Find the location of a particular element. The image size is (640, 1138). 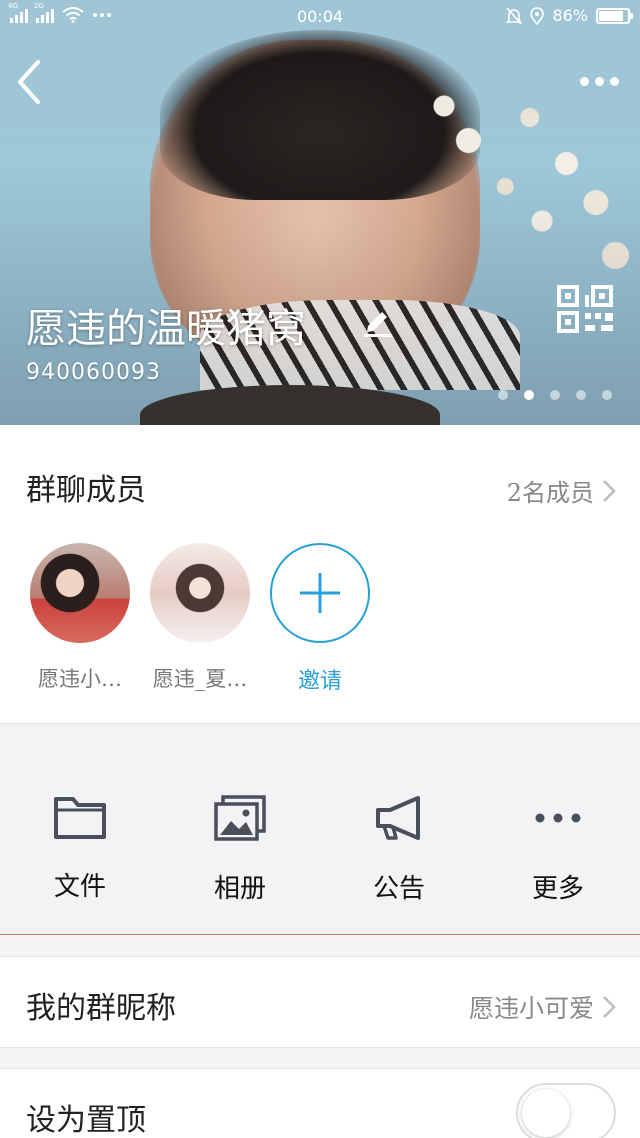

more-functions-button: 更多 is located at coordinates (558, 849).